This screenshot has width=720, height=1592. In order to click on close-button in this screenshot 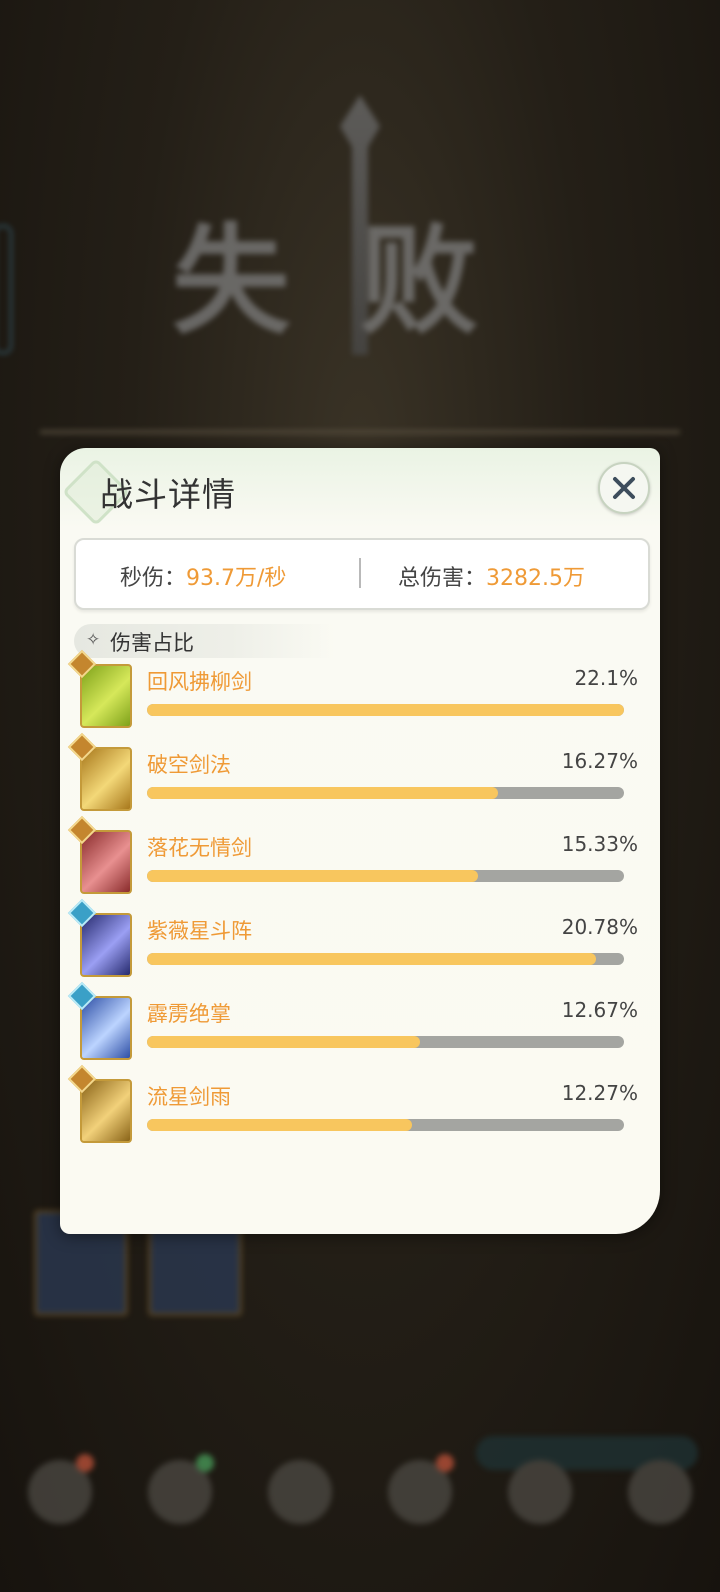, I will do `click(624, 488)`.